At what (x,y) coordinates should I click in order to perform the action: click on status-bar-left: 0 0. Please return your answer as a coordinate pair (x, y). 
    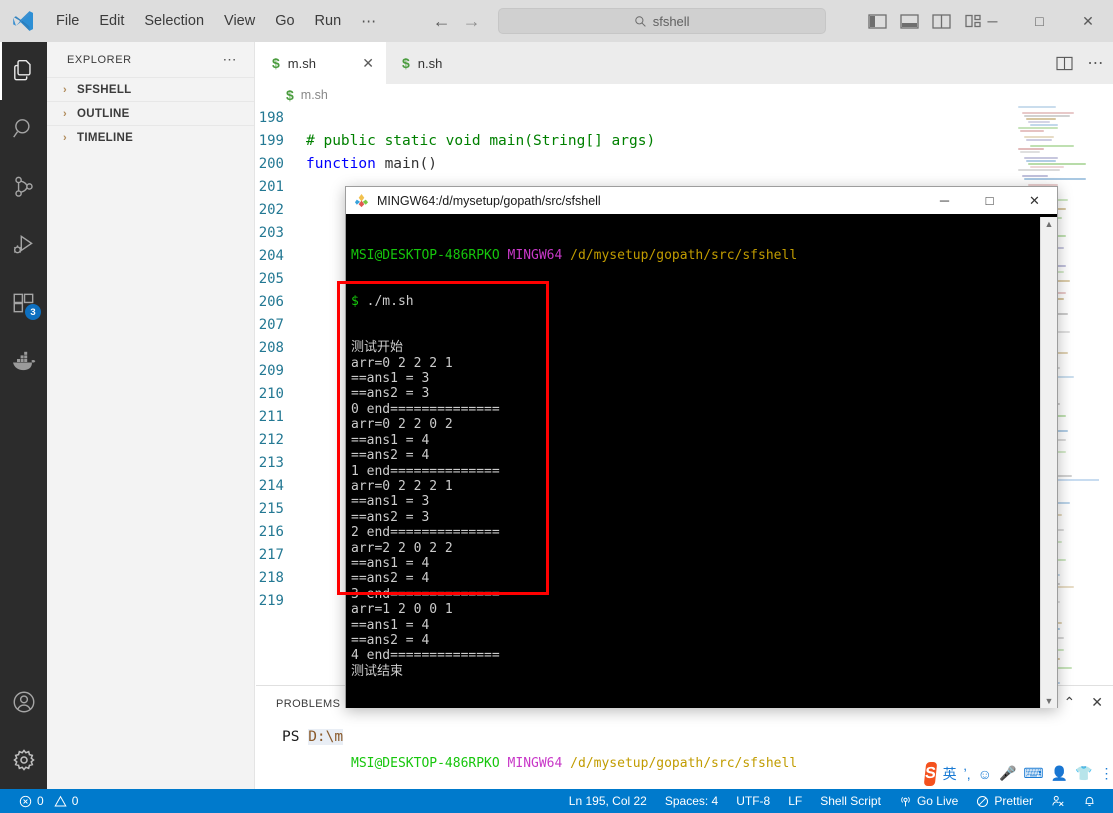
    Looking at the image, I should click on (43, 801).